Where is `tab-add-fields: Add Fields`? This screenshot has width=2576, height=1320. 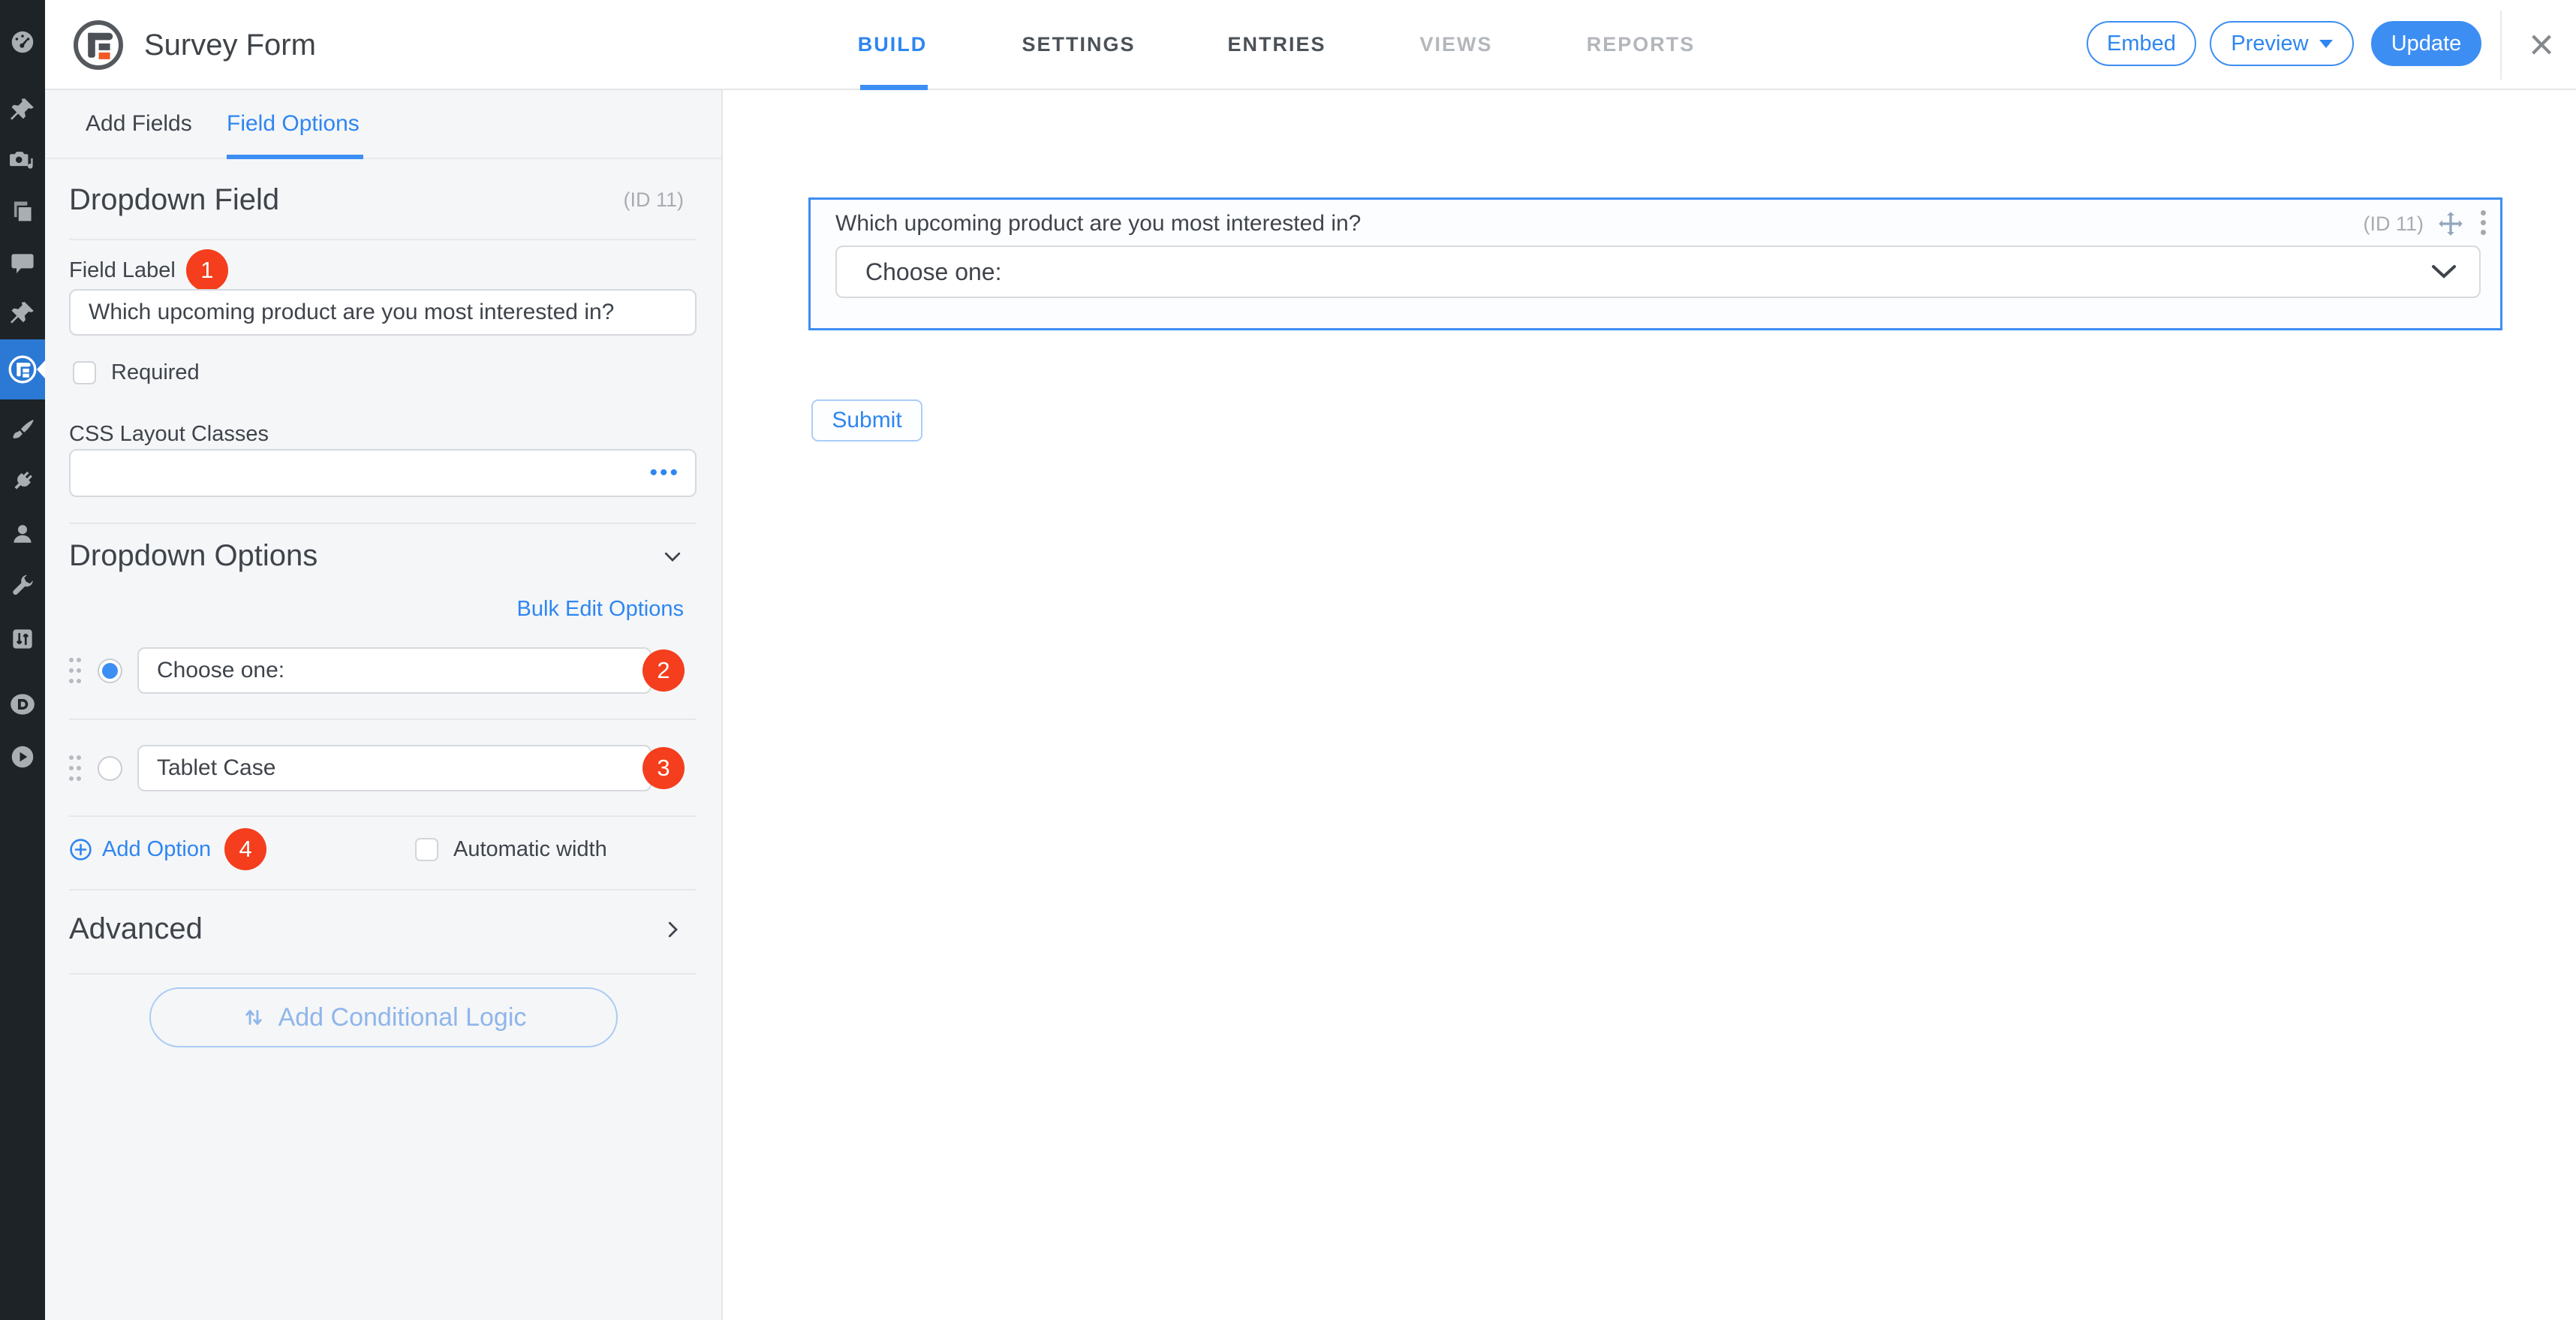 tab-add-fields: Add Fields is located at coordinates (139, 124).